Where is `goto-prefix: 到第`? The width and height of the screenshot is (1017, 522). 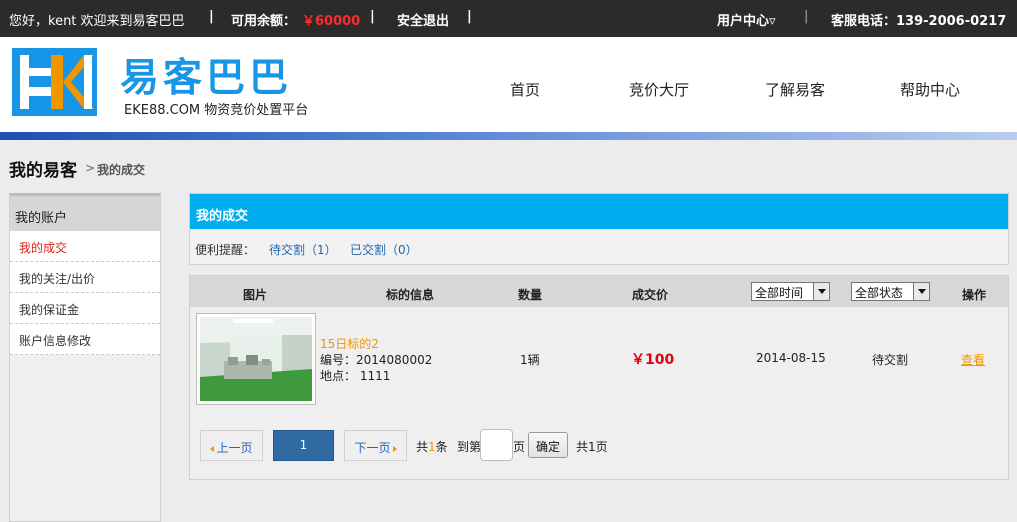 goto-prefix: 到第 is located at coordinates (469, 447).